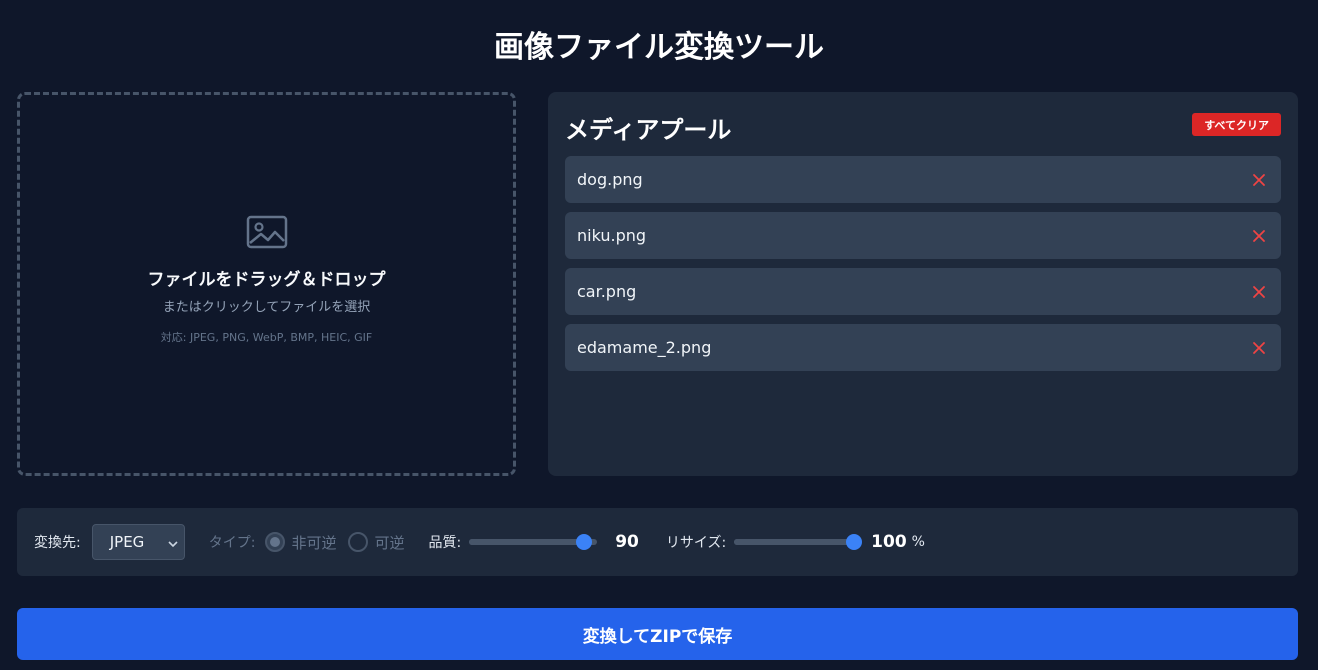 This screenshot has height=670, width=1318. I want to click on dropzone-title: ファイルをドラッグ＆ドロップ, so click(266, 280).